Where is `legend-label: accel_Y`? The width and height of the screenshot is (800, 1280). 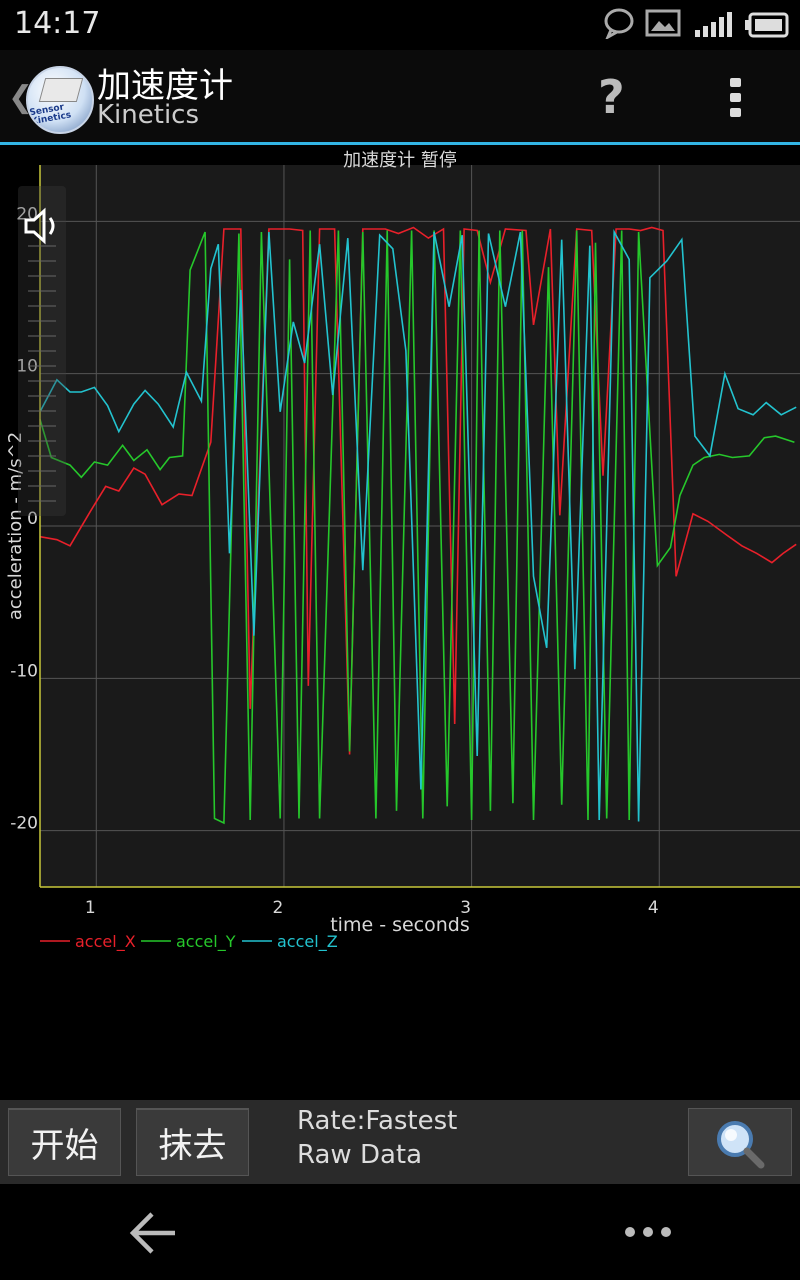 legend-label: accel_Y is located at coordinates (206, 942).